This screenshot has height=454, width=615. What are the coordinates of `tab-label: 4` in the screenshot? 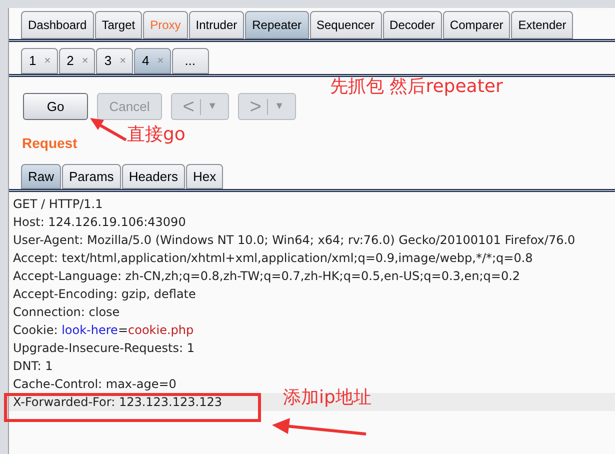 It's located at (146, 61).